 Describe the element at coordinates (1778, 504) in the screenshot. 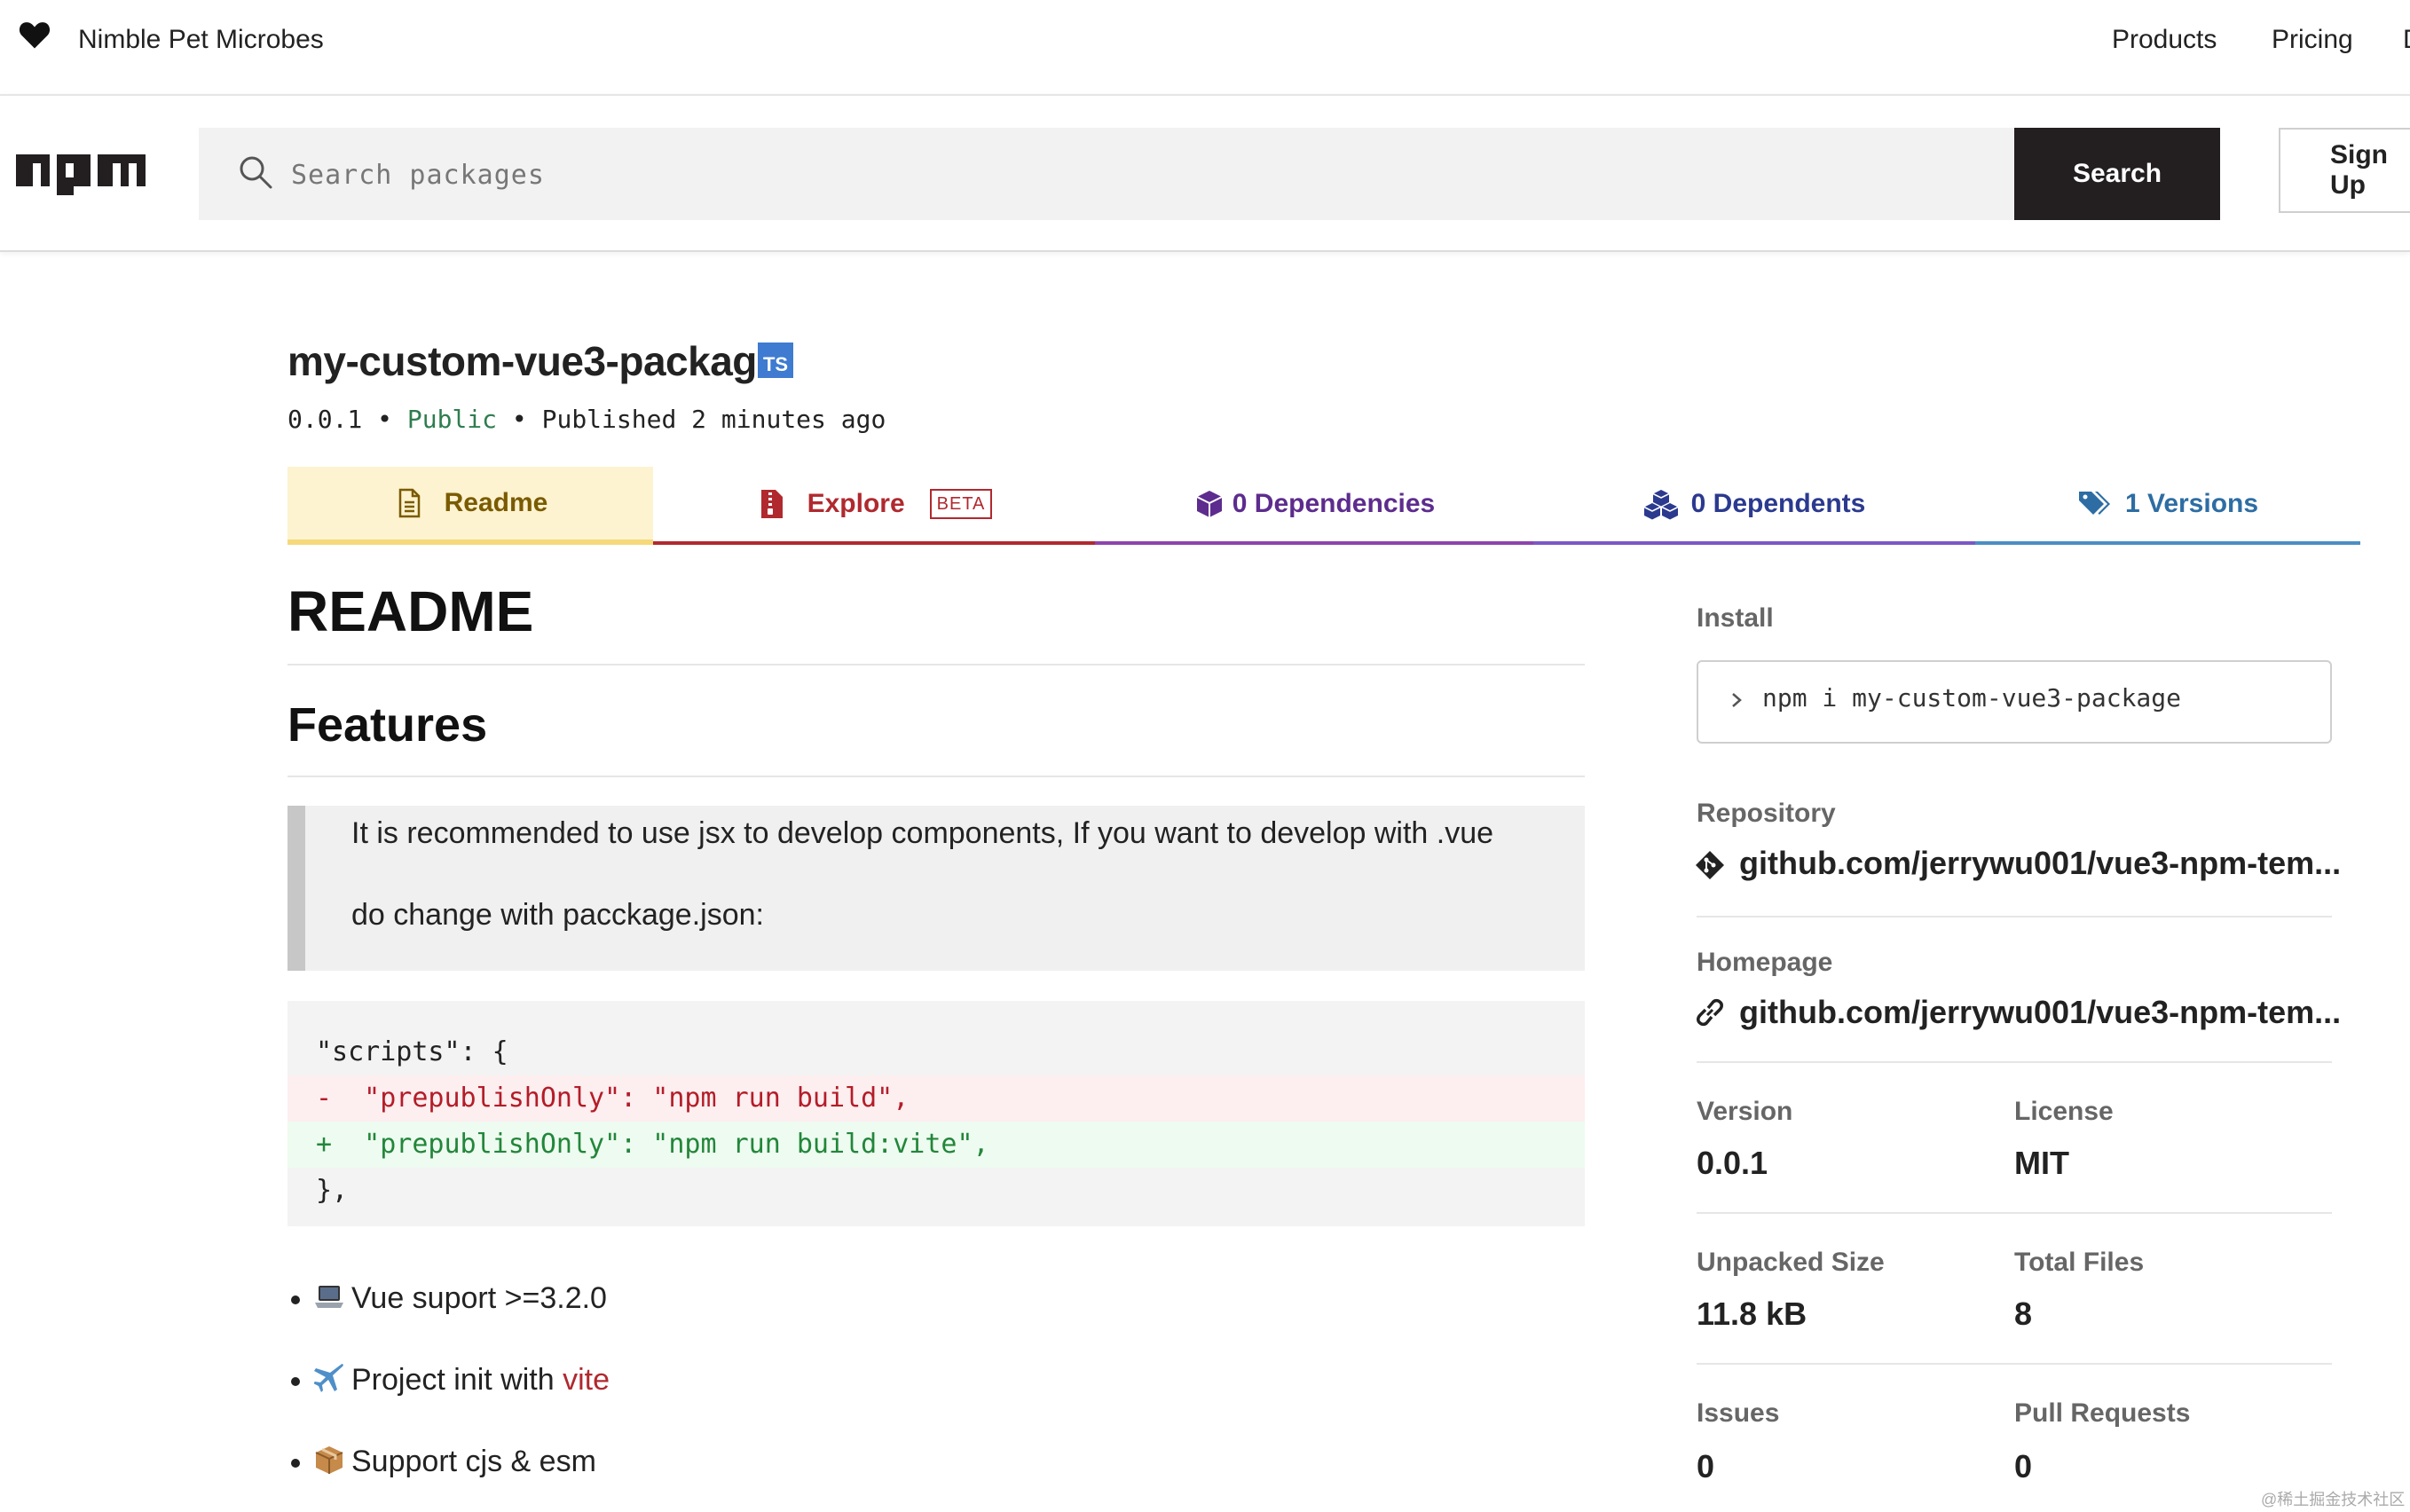

I see `tab-dependents-label: 0 Dependents` at that location.